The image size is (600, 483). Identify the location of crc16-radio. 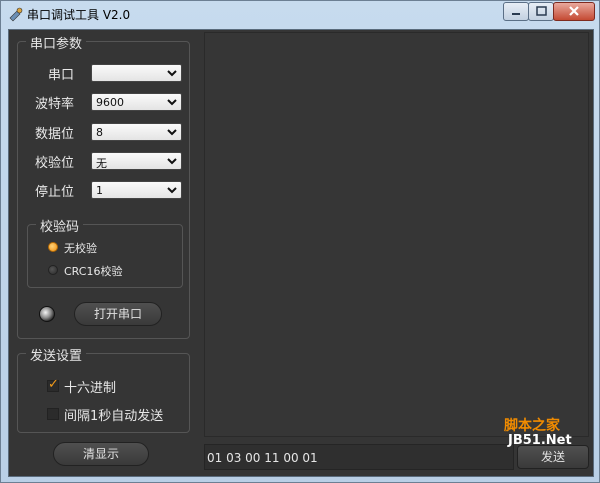
(53, 270).